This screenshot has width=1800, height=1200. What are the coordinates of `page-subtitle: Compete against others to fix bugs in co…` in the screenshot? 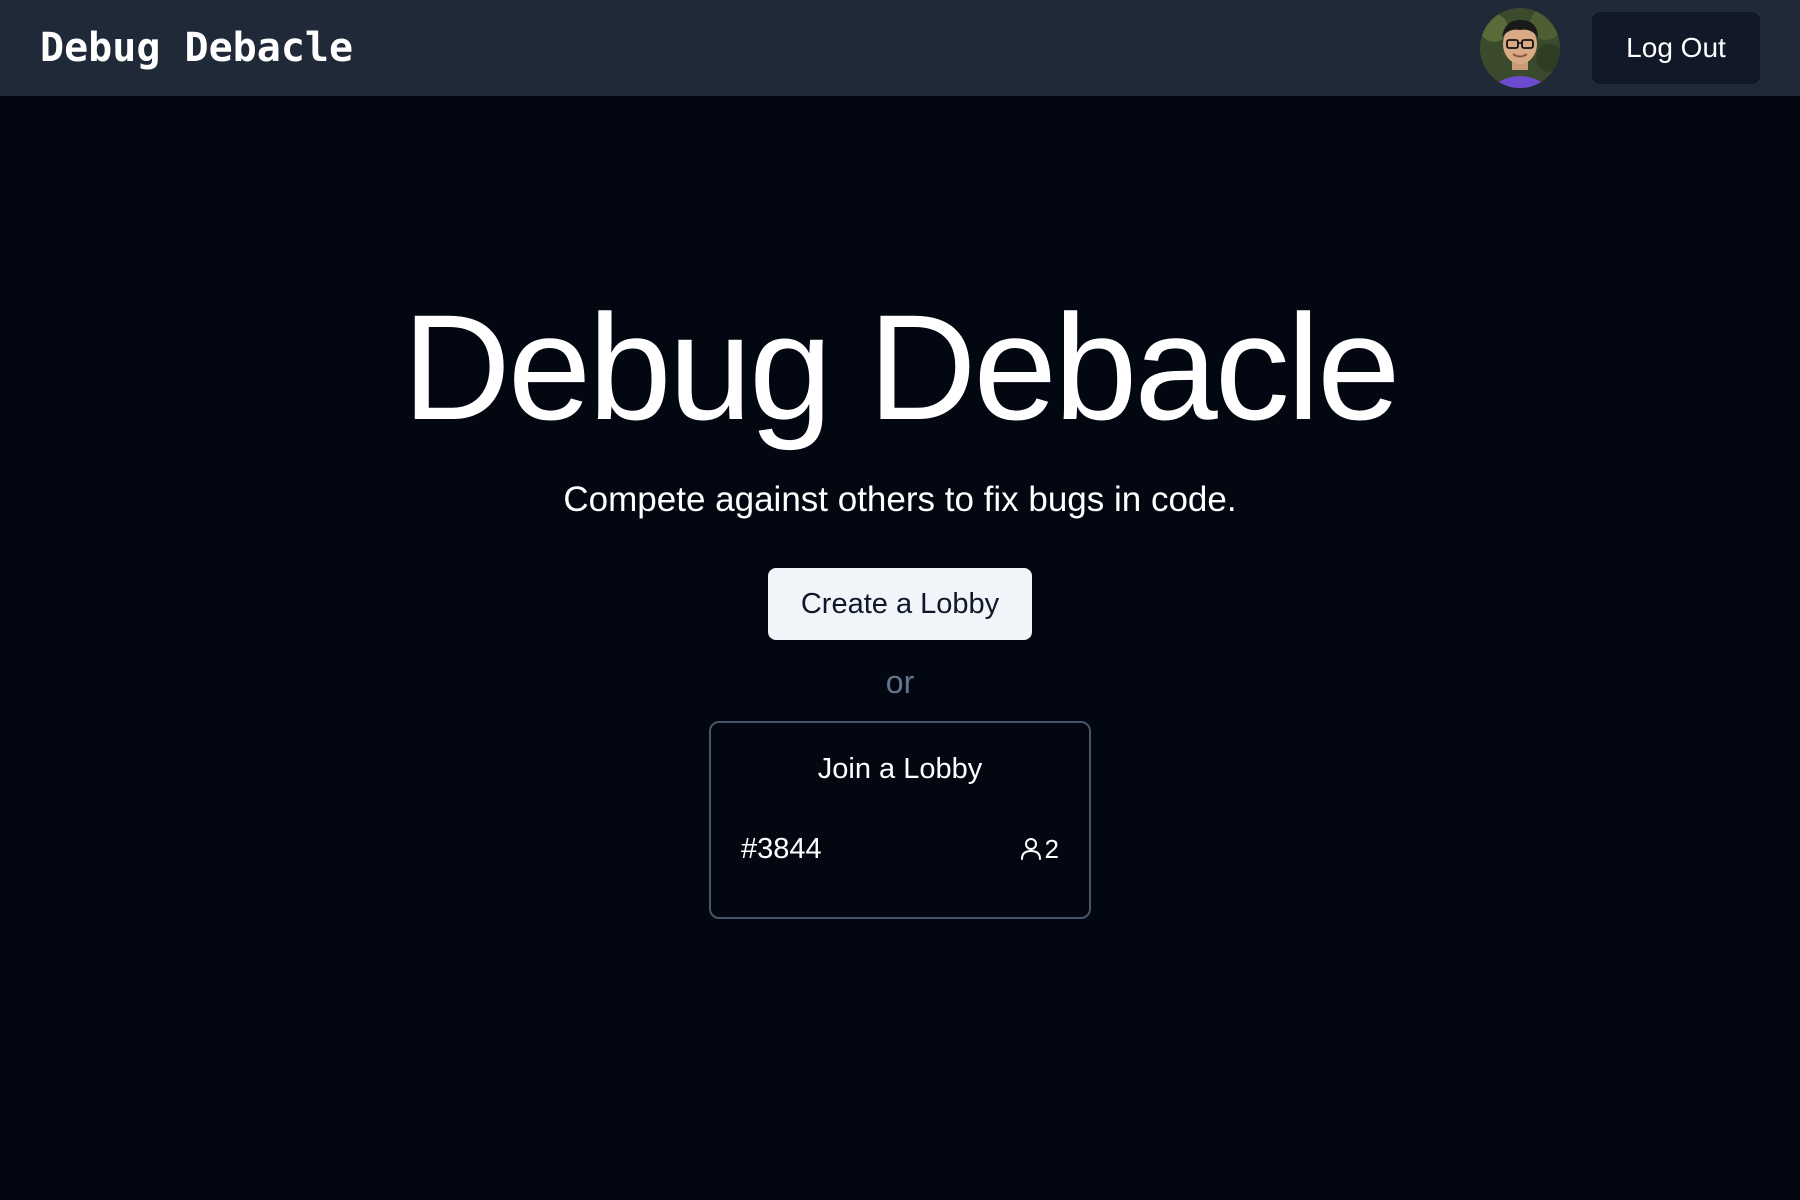 It's located at (900, 499).